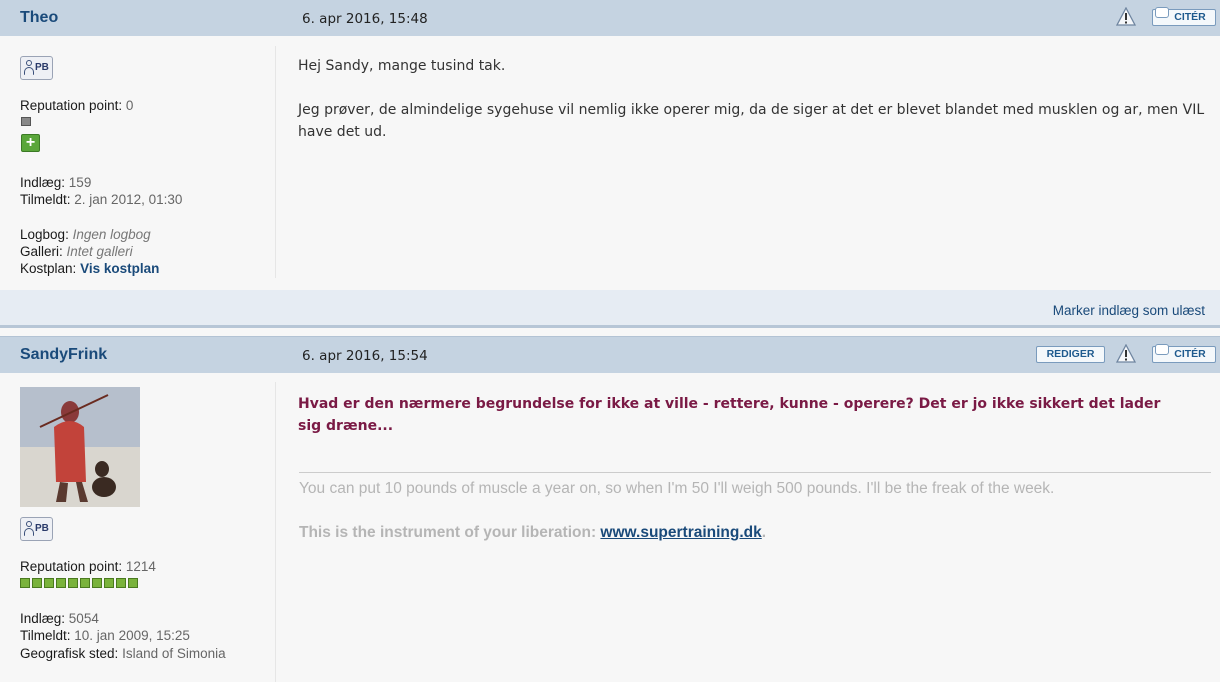 Image resolution: width=1220 pixels, height=682 pixels. Describe the element at coordinates (365, 356) in the screenshot. I see `post-date: 6. apr 2016, 15:54` at that location.